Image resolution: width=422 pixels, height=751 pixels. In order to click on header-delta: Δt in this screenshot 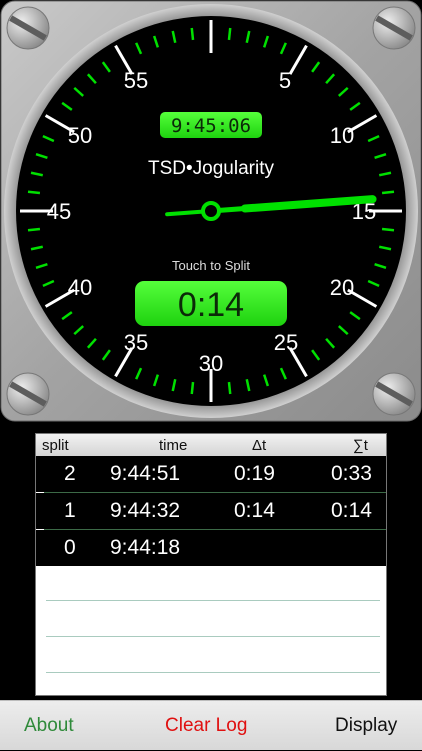, I will do `click(259, 445)`.